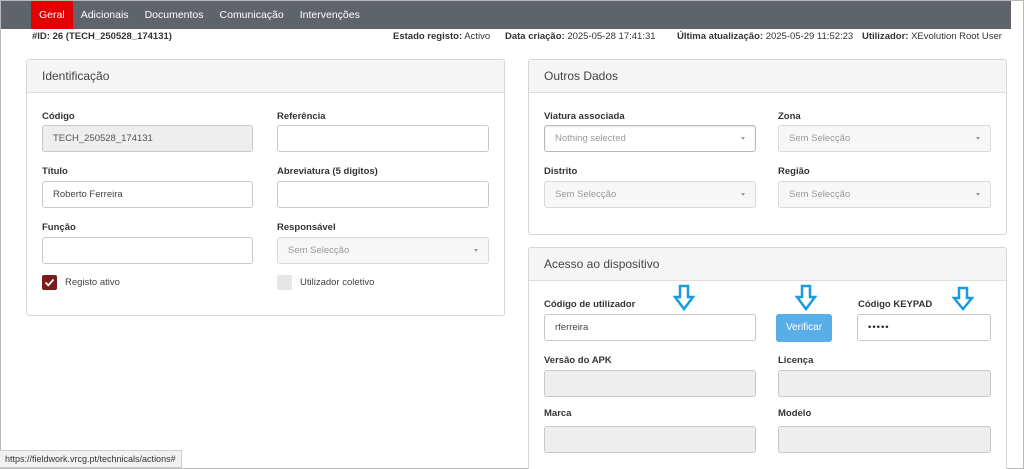 The image size is (1024, 469). What do you see at coordinates (795, 413) in the screenshot?
I see `modelo-label: Modelo` at bounding box center [795, 413].